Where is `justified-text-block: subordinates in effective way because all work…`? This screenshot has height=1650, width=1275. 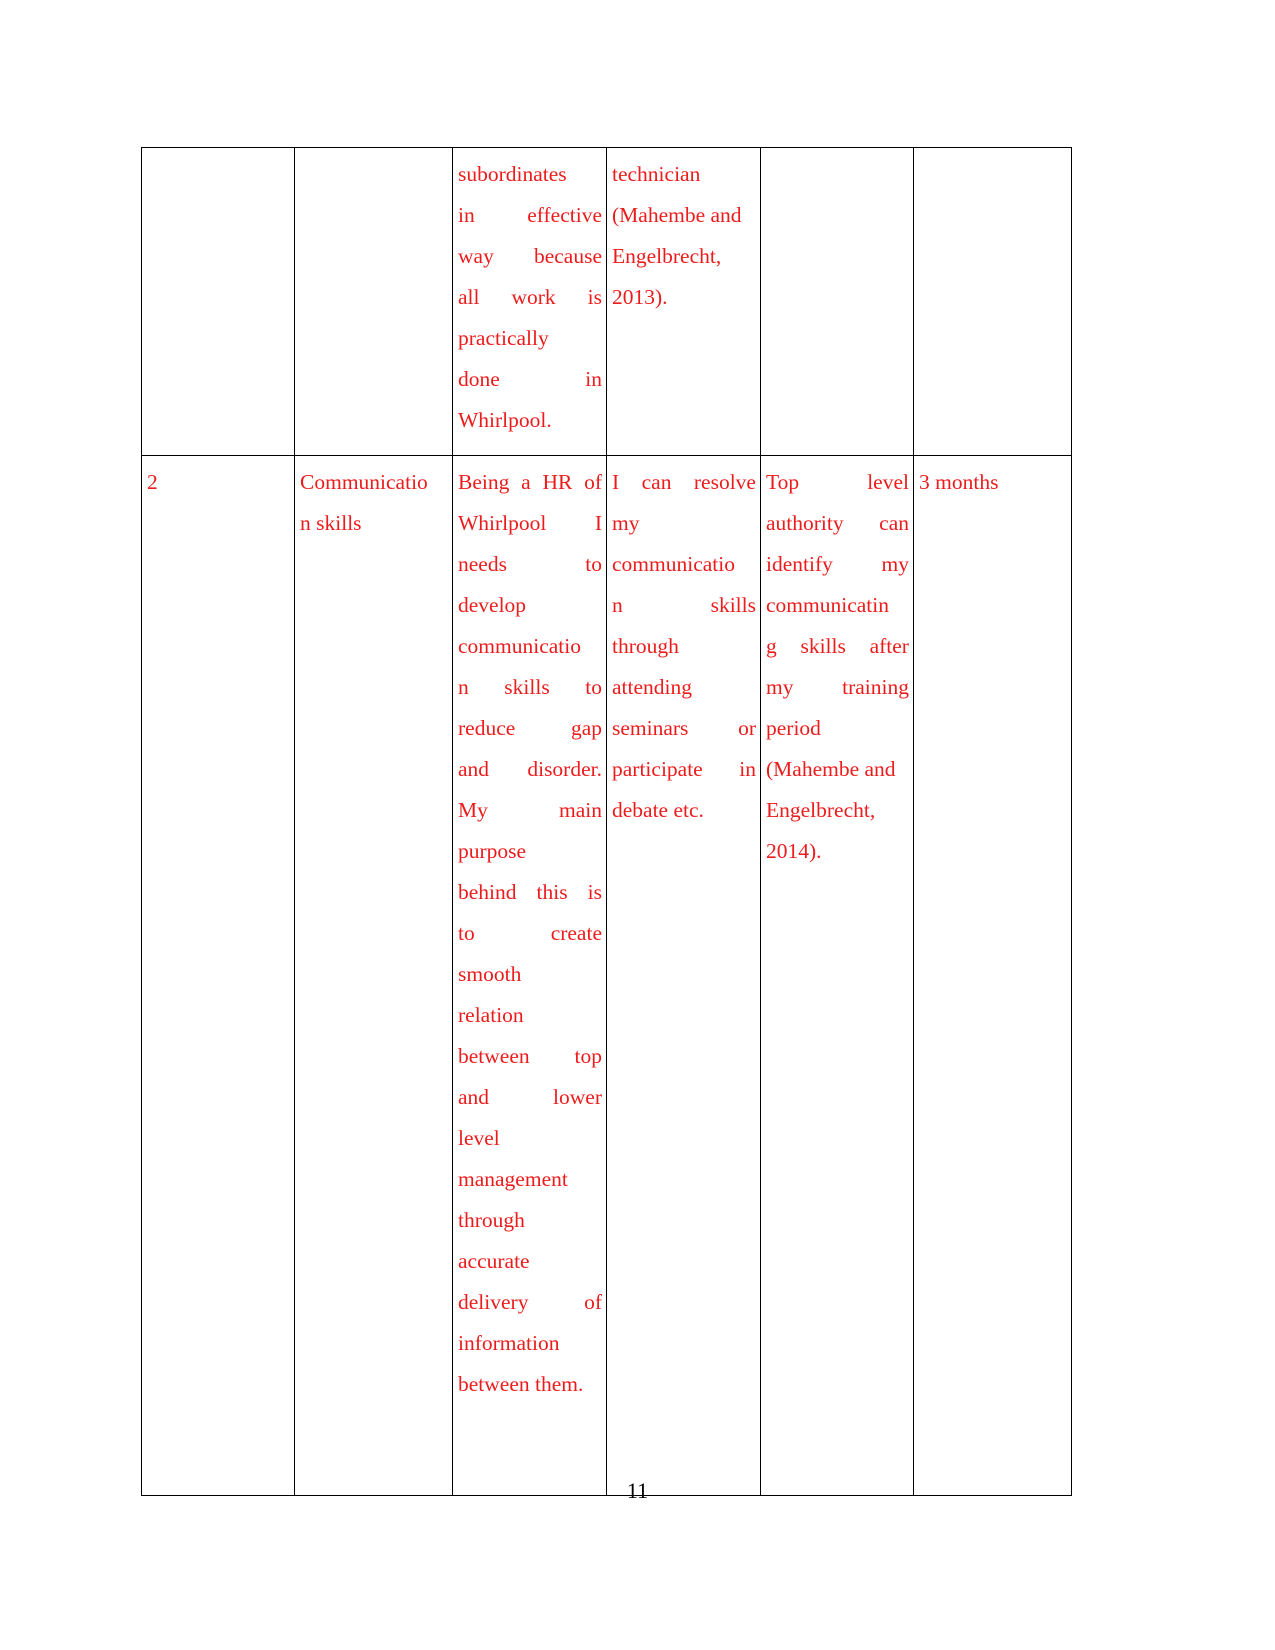
justified-text-block: subordinates in effective way because all work… is located at coordinates (530, 297).